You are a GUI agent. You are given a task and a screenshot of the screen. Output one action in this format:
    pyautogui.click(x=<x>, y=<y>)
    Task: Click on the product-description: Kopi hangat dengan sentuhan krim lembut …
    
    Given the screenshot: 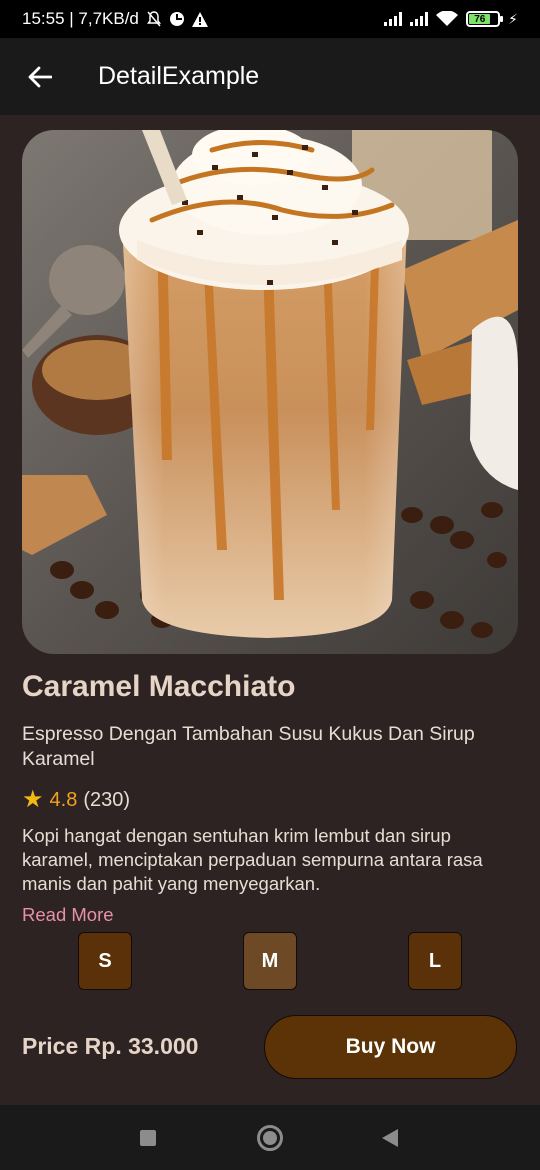 What is the action you would take?
    pyautogui.click(x=252, y=859)
    